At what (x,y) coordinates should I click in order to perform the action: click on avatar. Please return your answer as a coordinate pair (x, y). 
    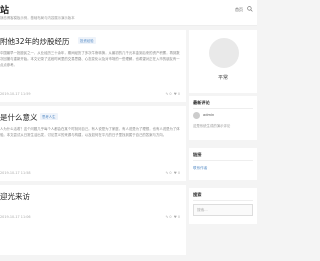
    Looking at the image, I should click on (224, 53).